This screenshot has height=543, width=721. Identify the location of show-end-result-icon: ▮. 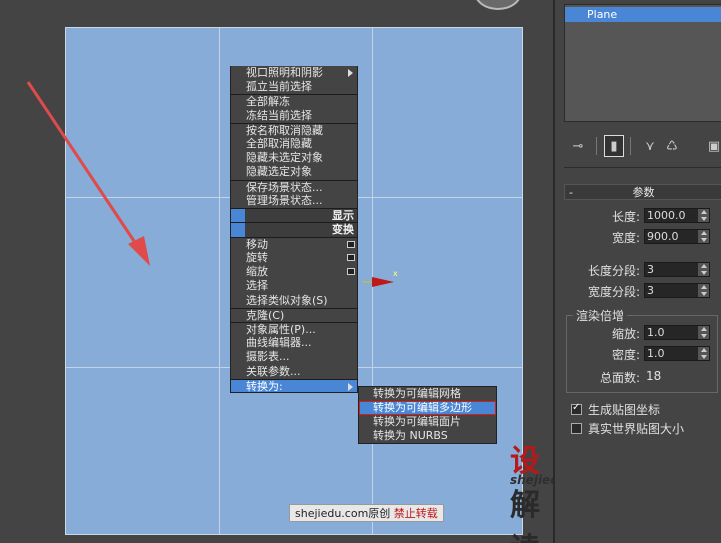
(614, 146).